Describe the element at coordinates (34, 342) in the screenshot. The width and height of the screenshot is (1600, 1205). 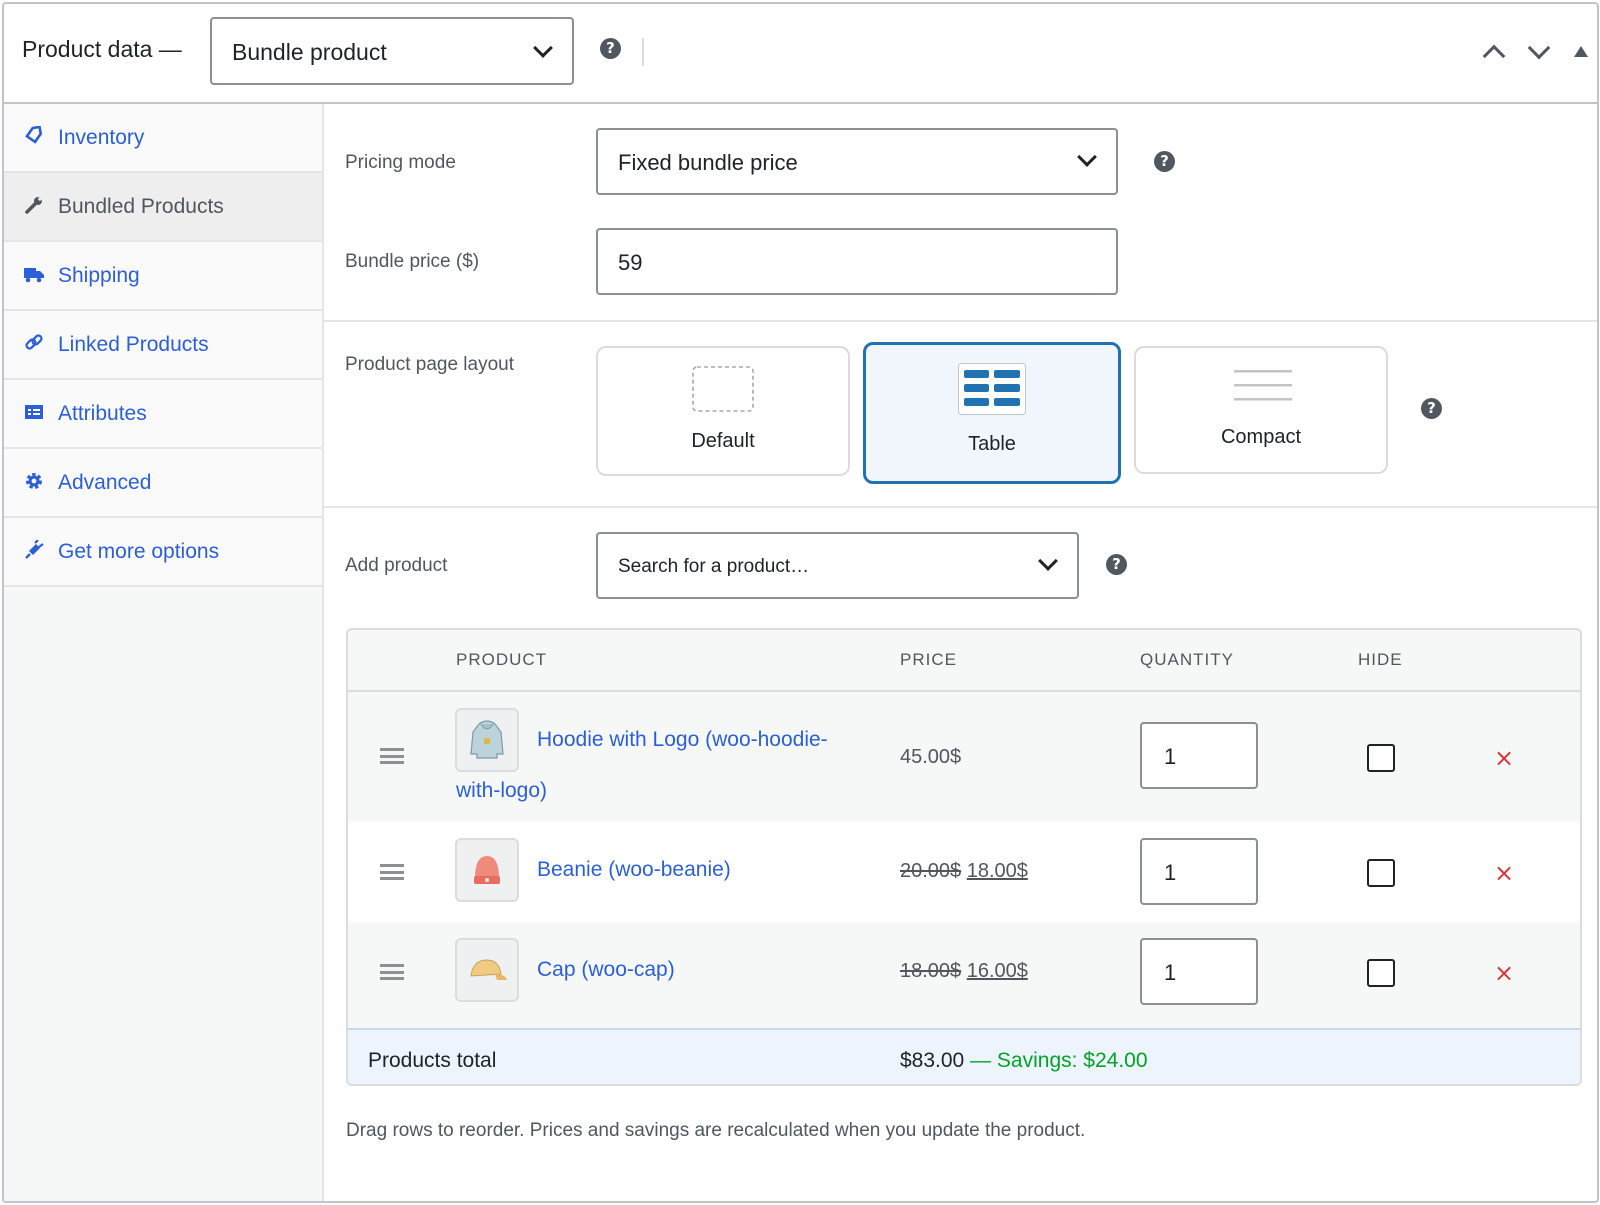
I see `link-icon` at that location.